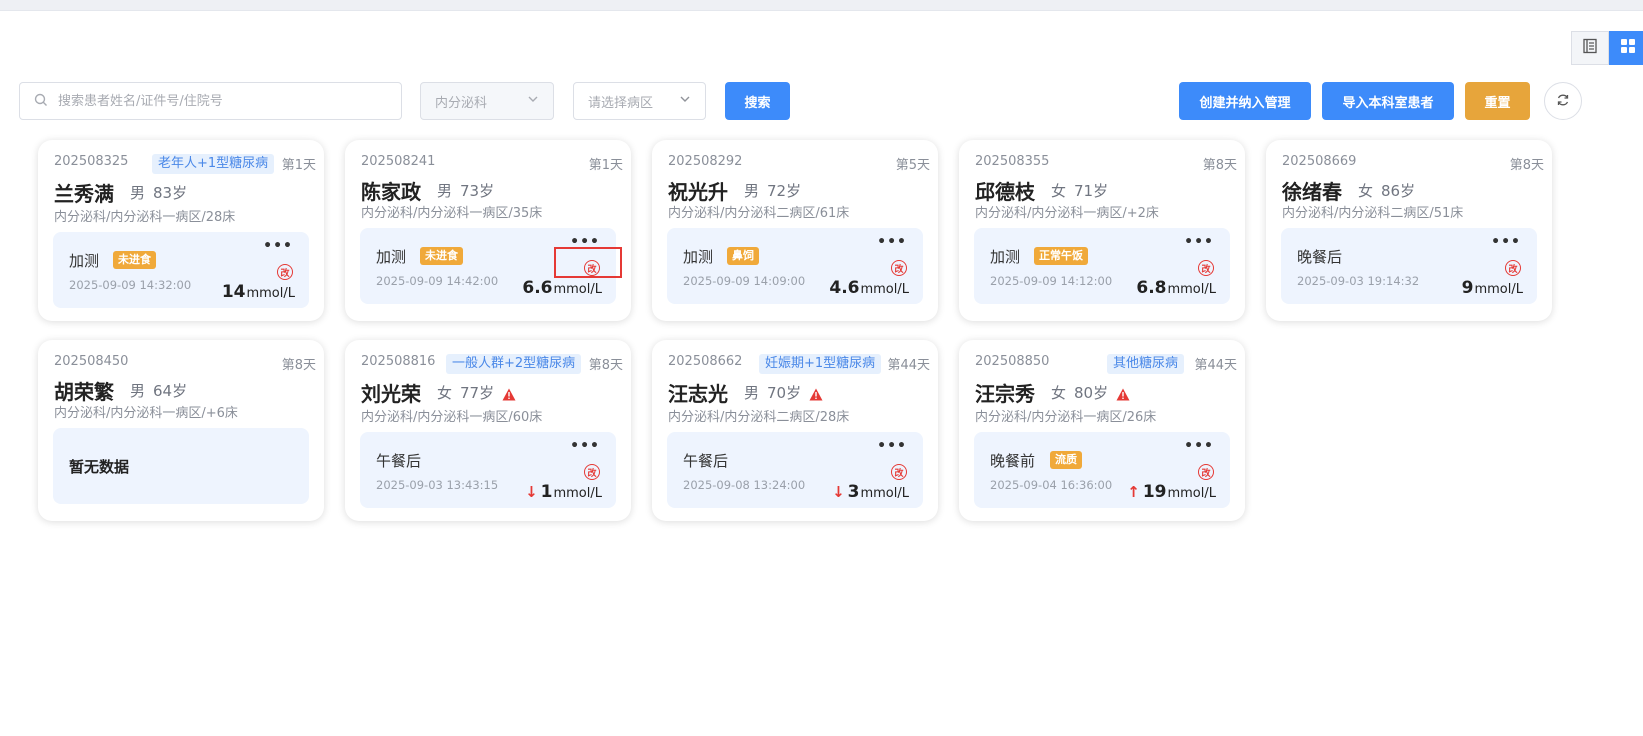  What do you see at coordinates (1151, 288) in the screenshot?
I see `glucose-number: 6.8` at bounding box center [1151, 288].